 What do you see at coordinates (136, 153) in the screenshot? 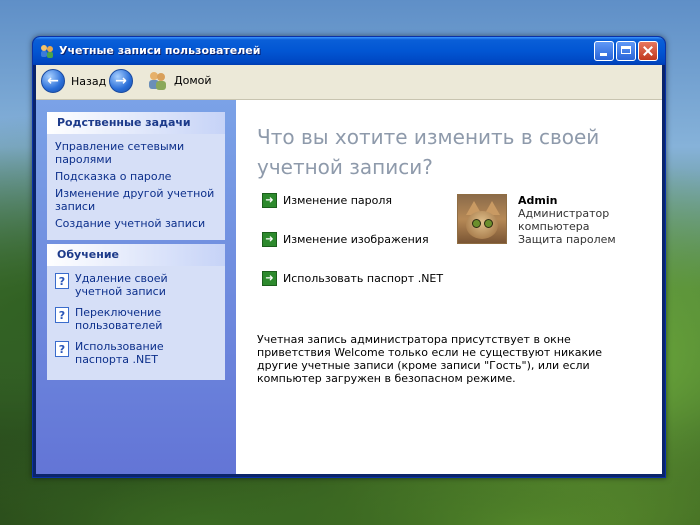
I see `task-manage-network-passwords: Управление сетевыми паролями` at bounding box center [136, 153].